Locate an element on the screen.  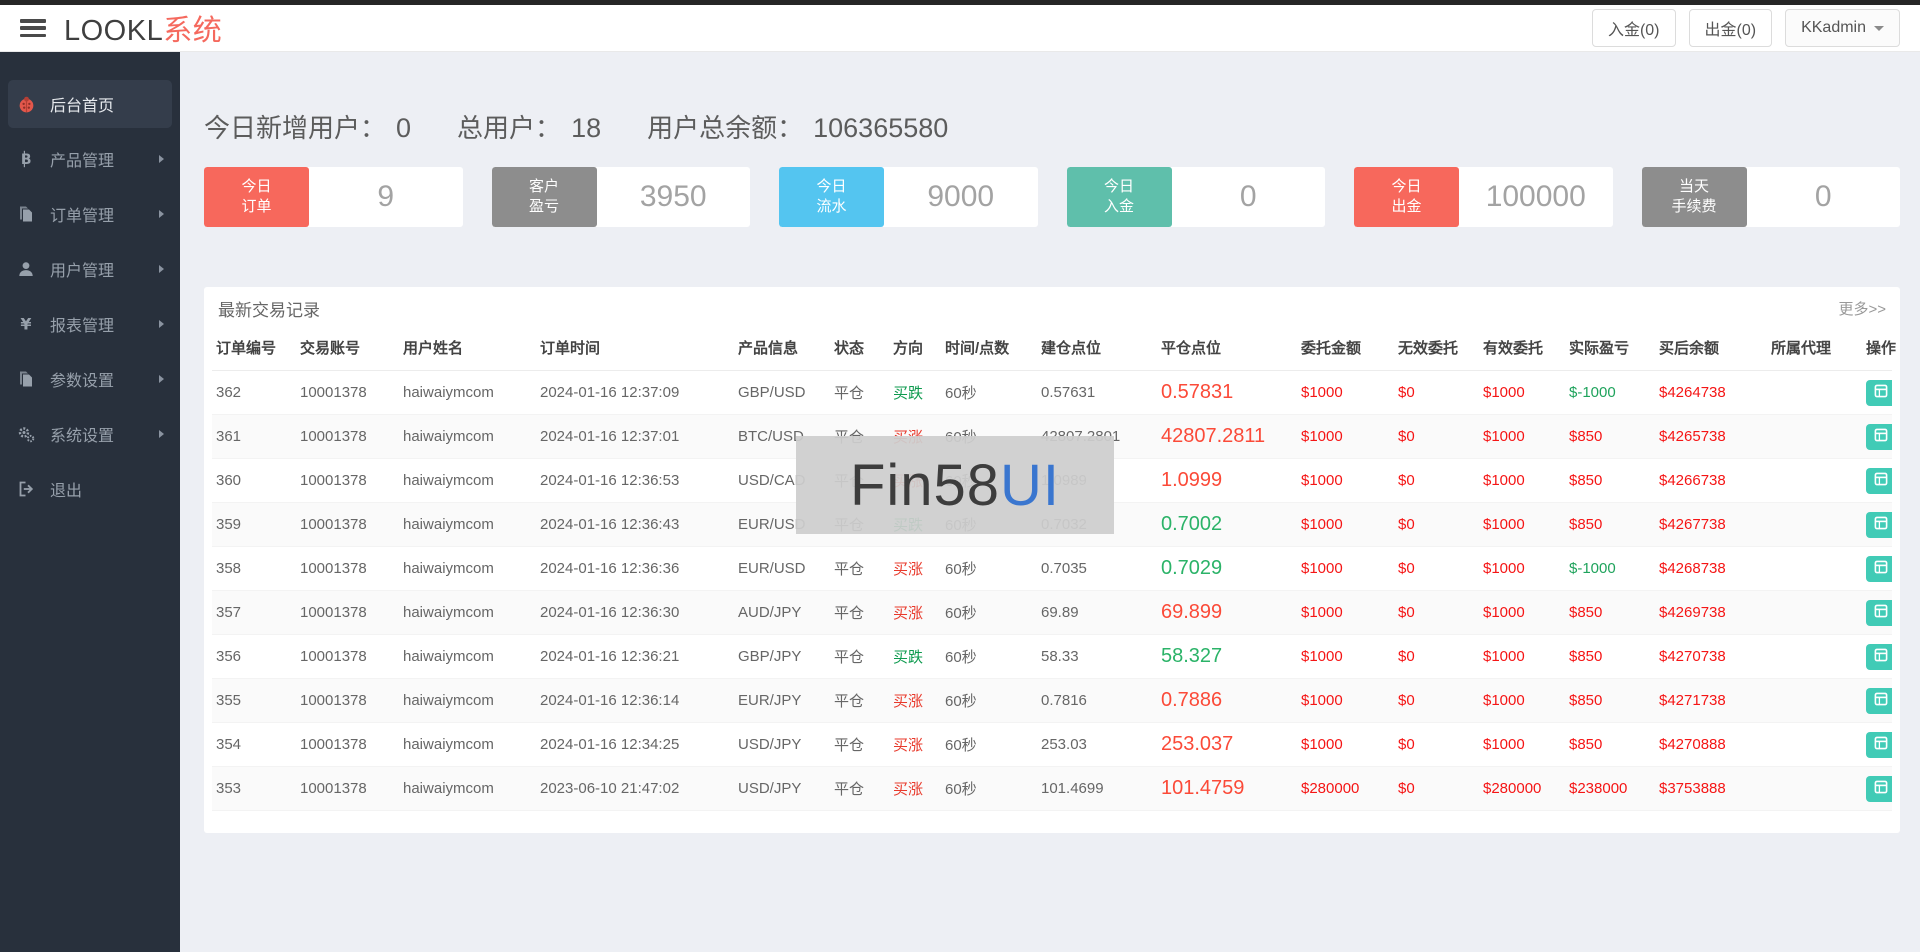
card-label-line1: 今日 is located at coordinates (256, 186).